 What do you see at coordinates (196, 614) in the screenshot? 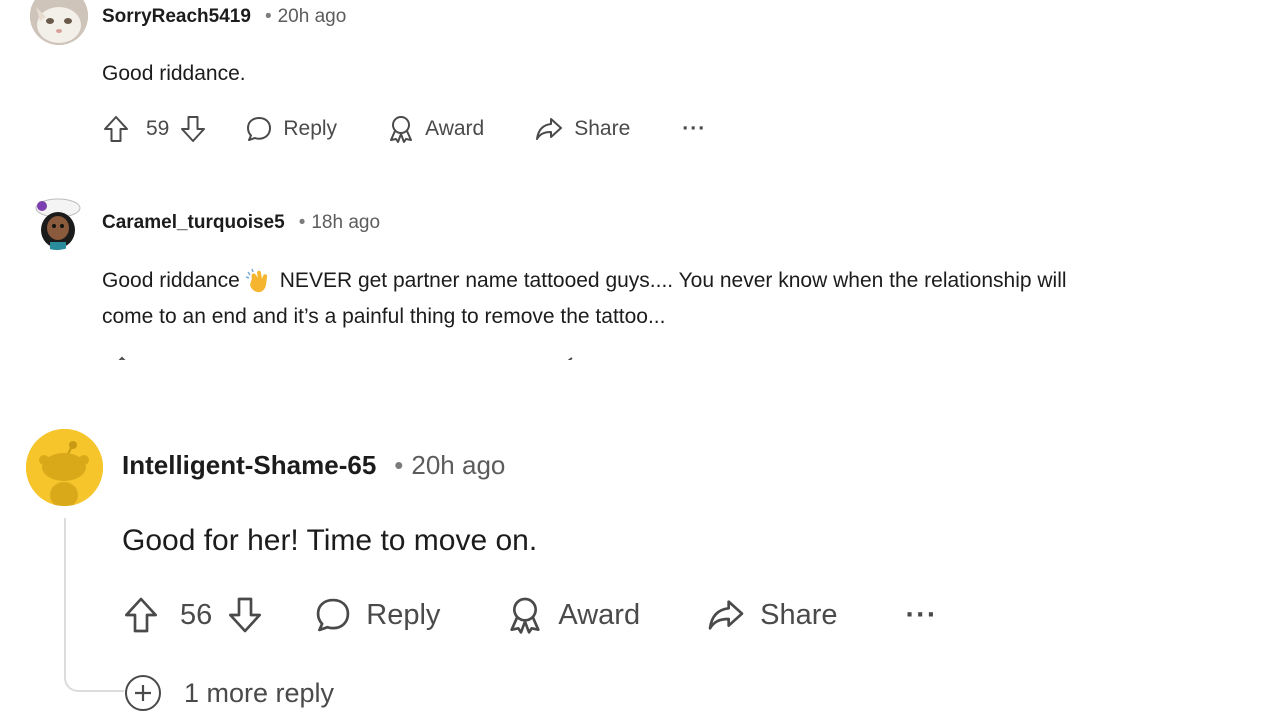
I see `vote-count: 56` at bounding box center [196, 614].